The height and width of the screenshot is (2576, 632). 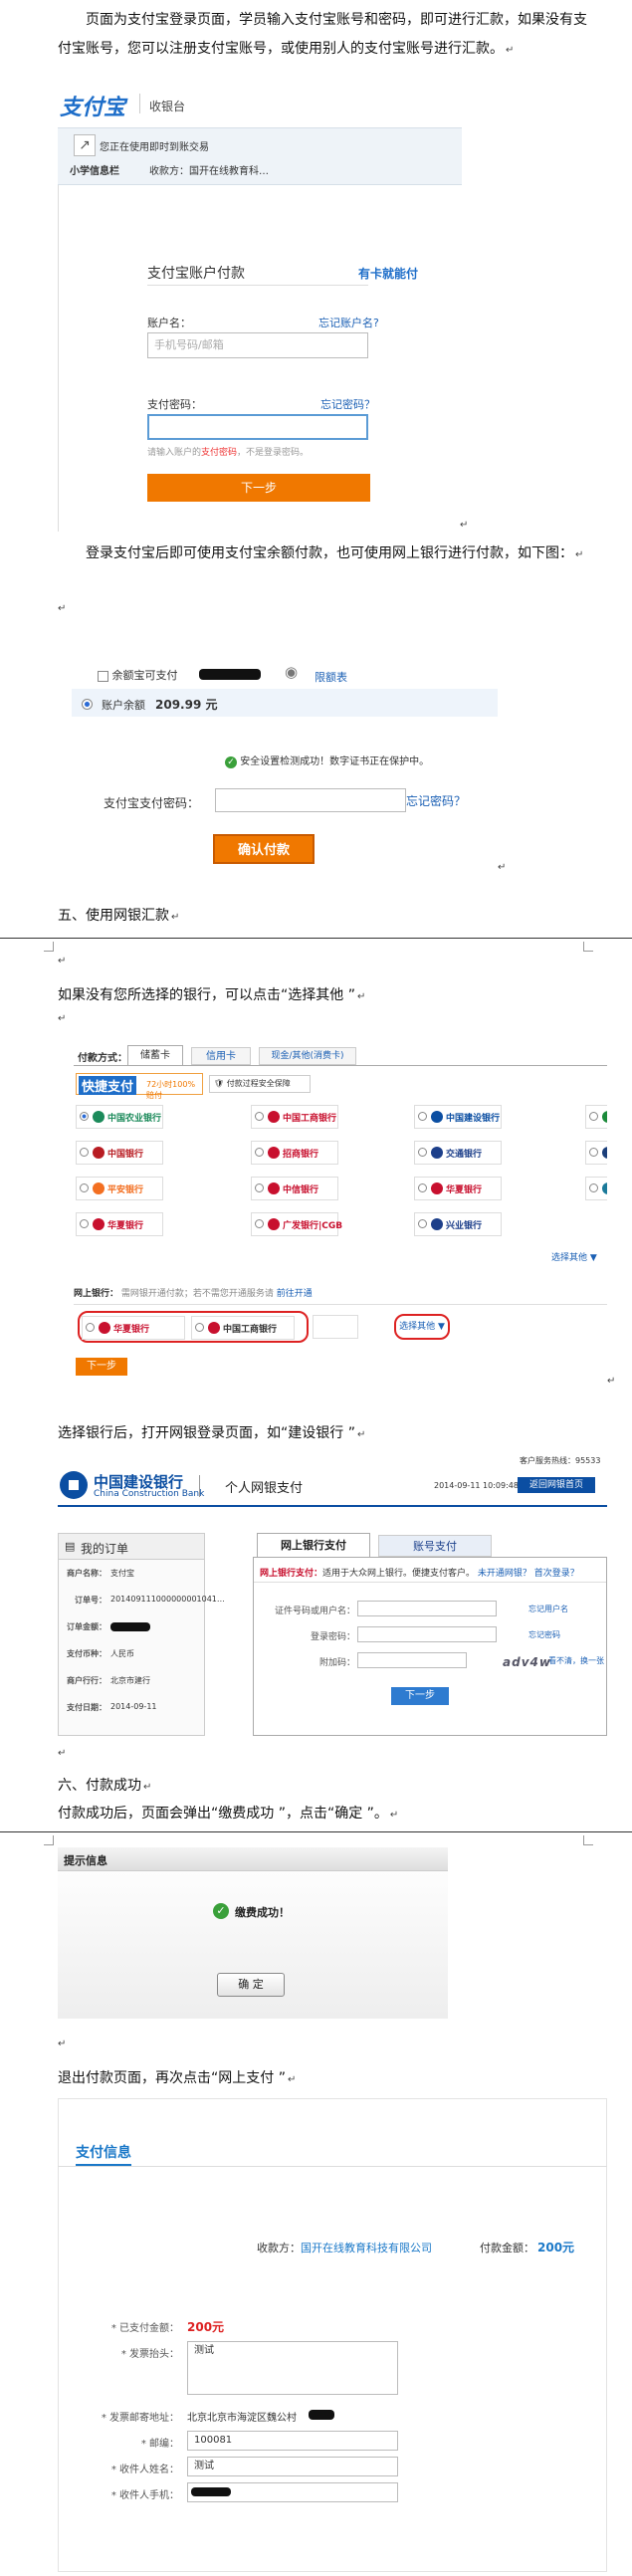 What do you see at coordinates (458, 1224) in the screenshot?
I see `bank-option: 兴业银行` at bounding box center [458, 1224].